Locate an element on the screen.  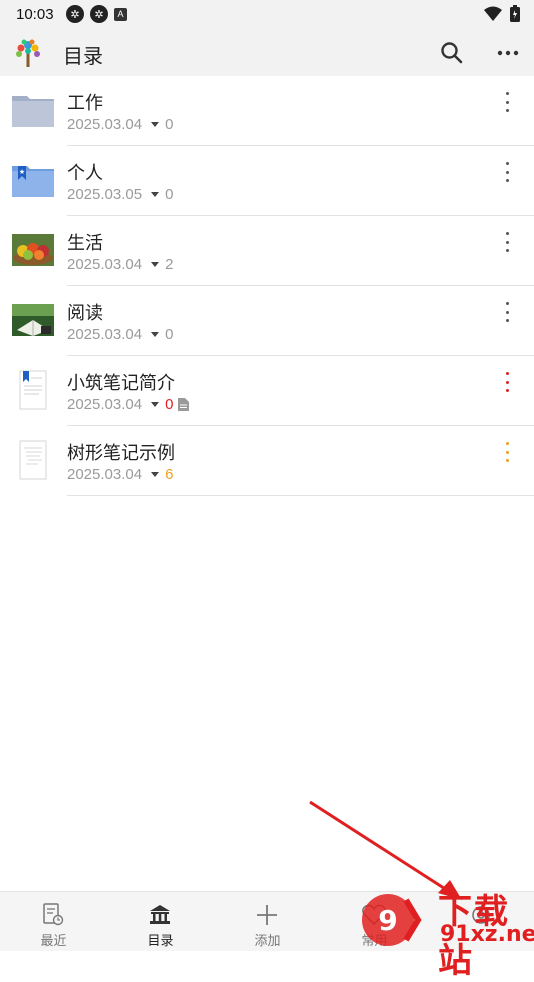
status-bar: 10:03 ✲ ✲ A is located at coordinates (267, 15).